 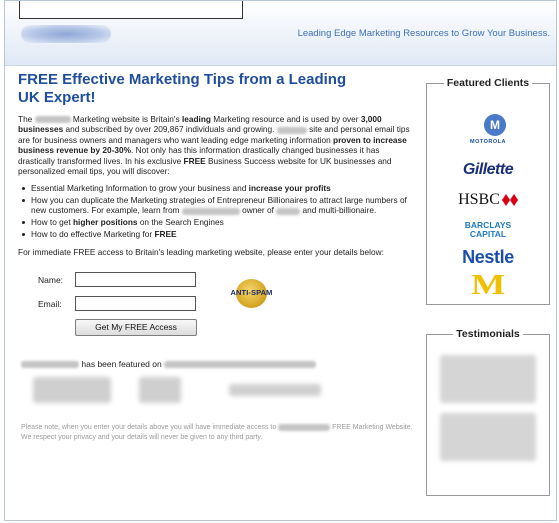 What do you see at coordinates (135, 279) in the screenshot?
I see `name-field` at bounding box center [135, 279].